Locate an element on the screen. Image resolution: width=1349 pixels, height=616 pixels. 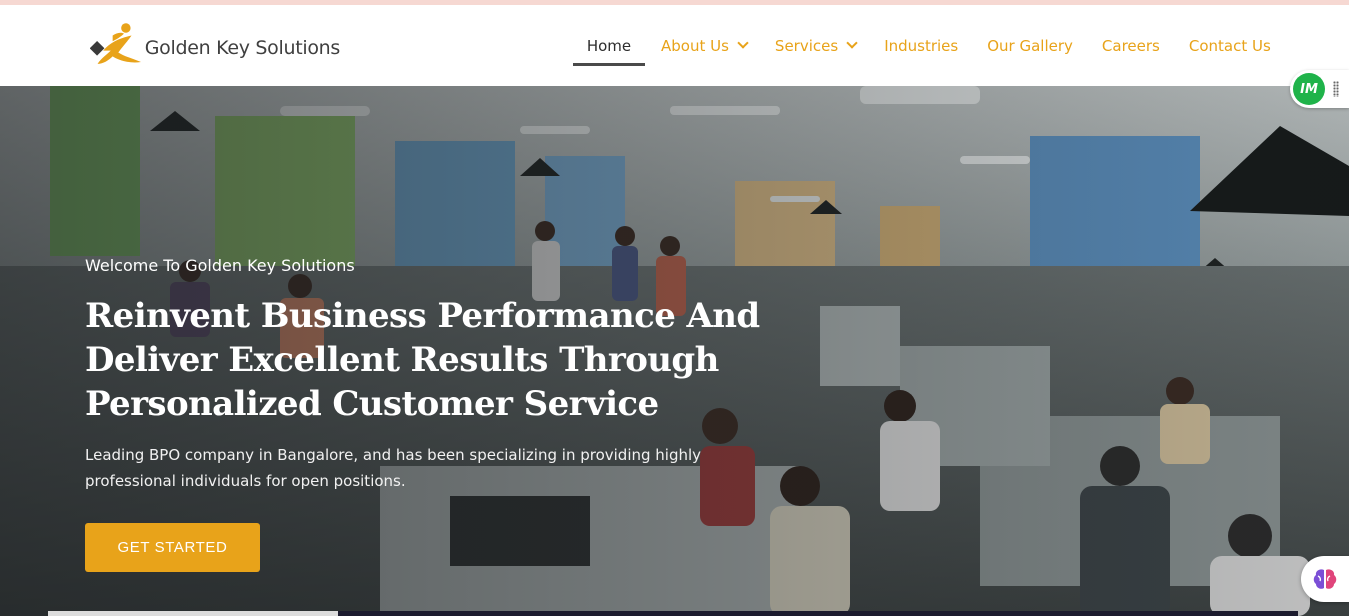
bottom-scroll-thumb is located at coordinates (193, 613).